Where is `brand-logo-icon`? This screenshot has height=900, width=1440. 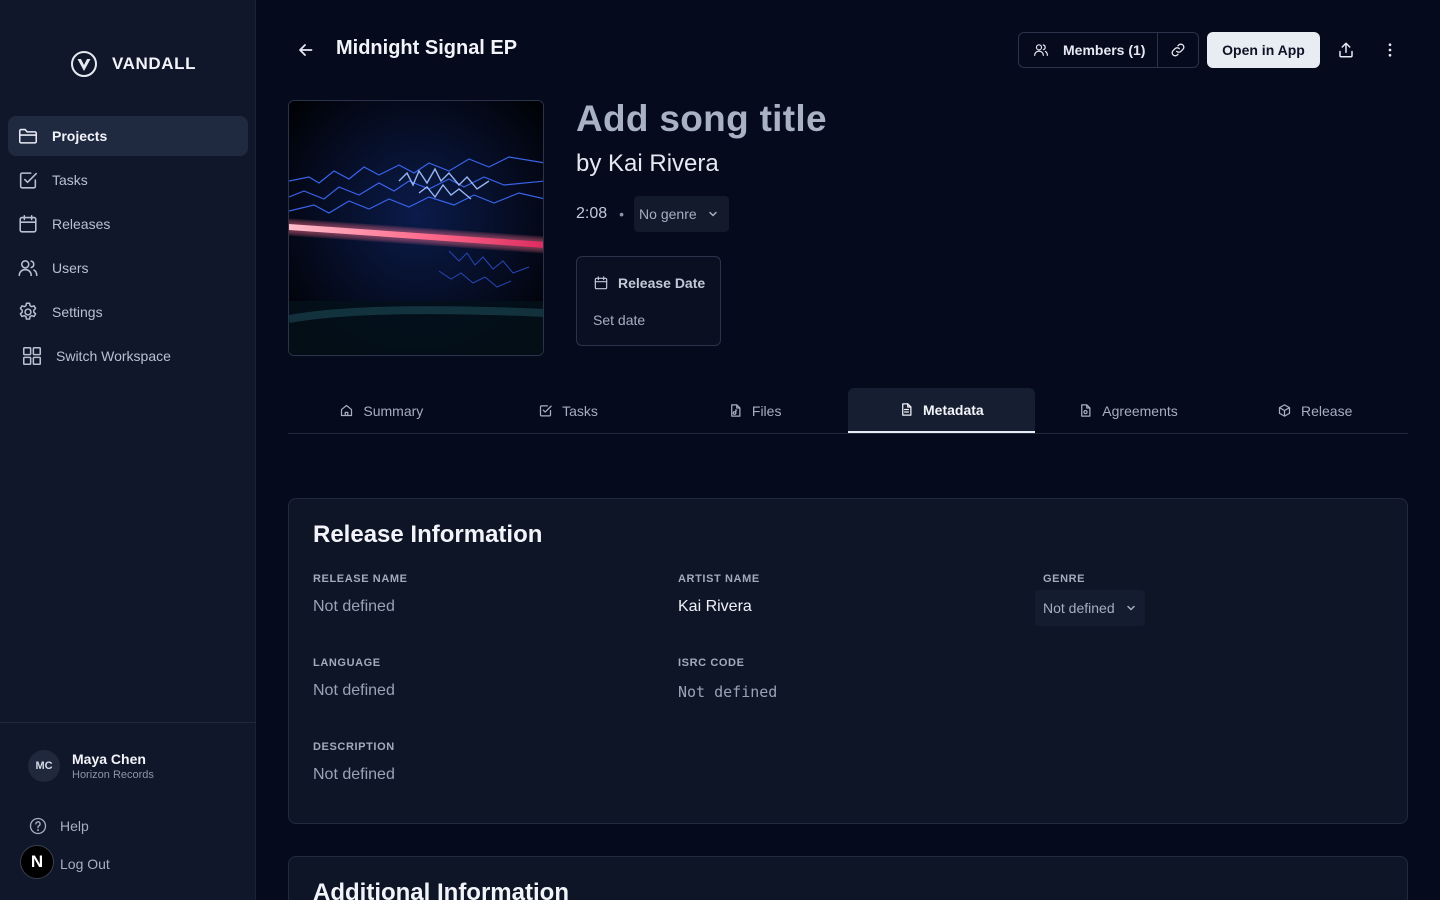
brand-logo-icon is located at coordinates (84, 64).